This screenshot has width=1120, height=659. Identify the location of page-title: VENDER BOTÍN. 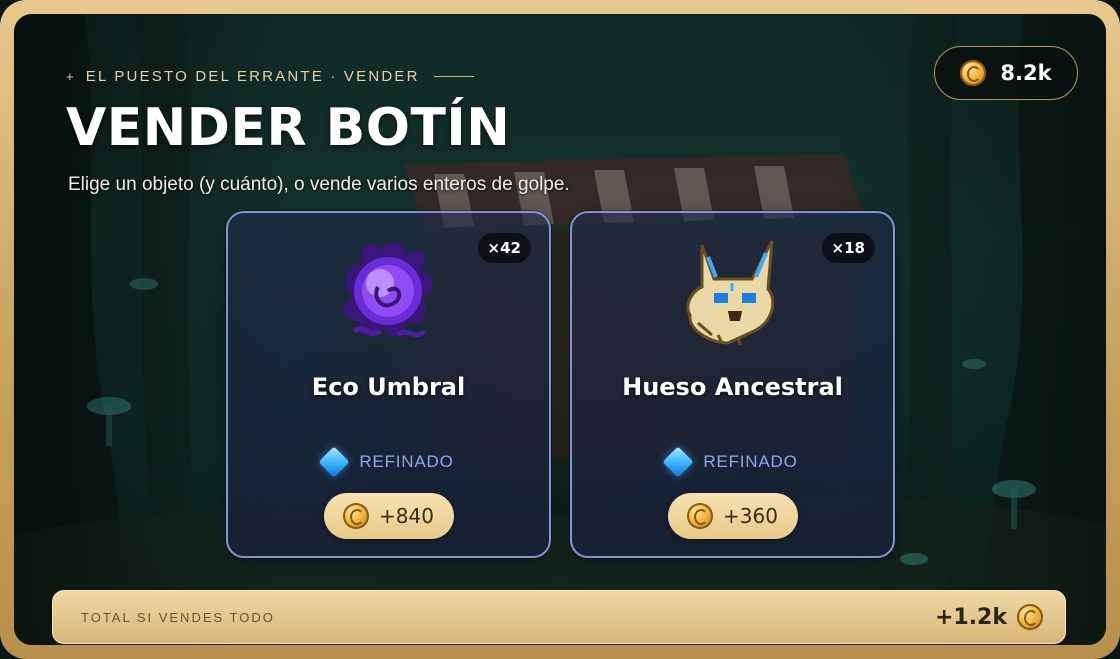
(288, 128).